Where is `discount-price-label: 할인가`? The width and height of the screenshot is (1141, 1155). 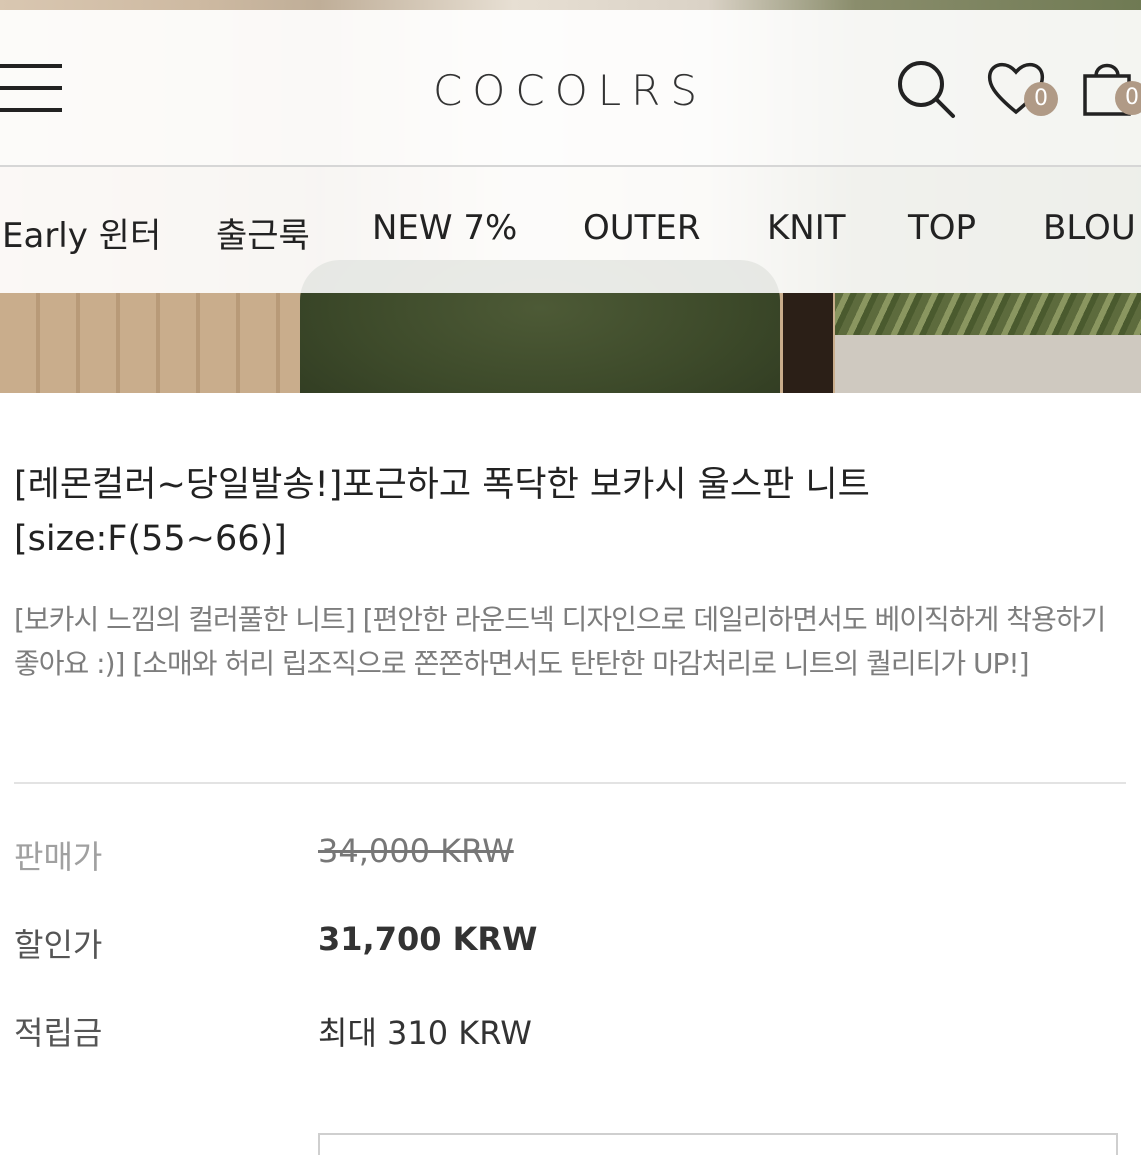
discount-price-label: 할인가 is located at coordinates (58, 945).